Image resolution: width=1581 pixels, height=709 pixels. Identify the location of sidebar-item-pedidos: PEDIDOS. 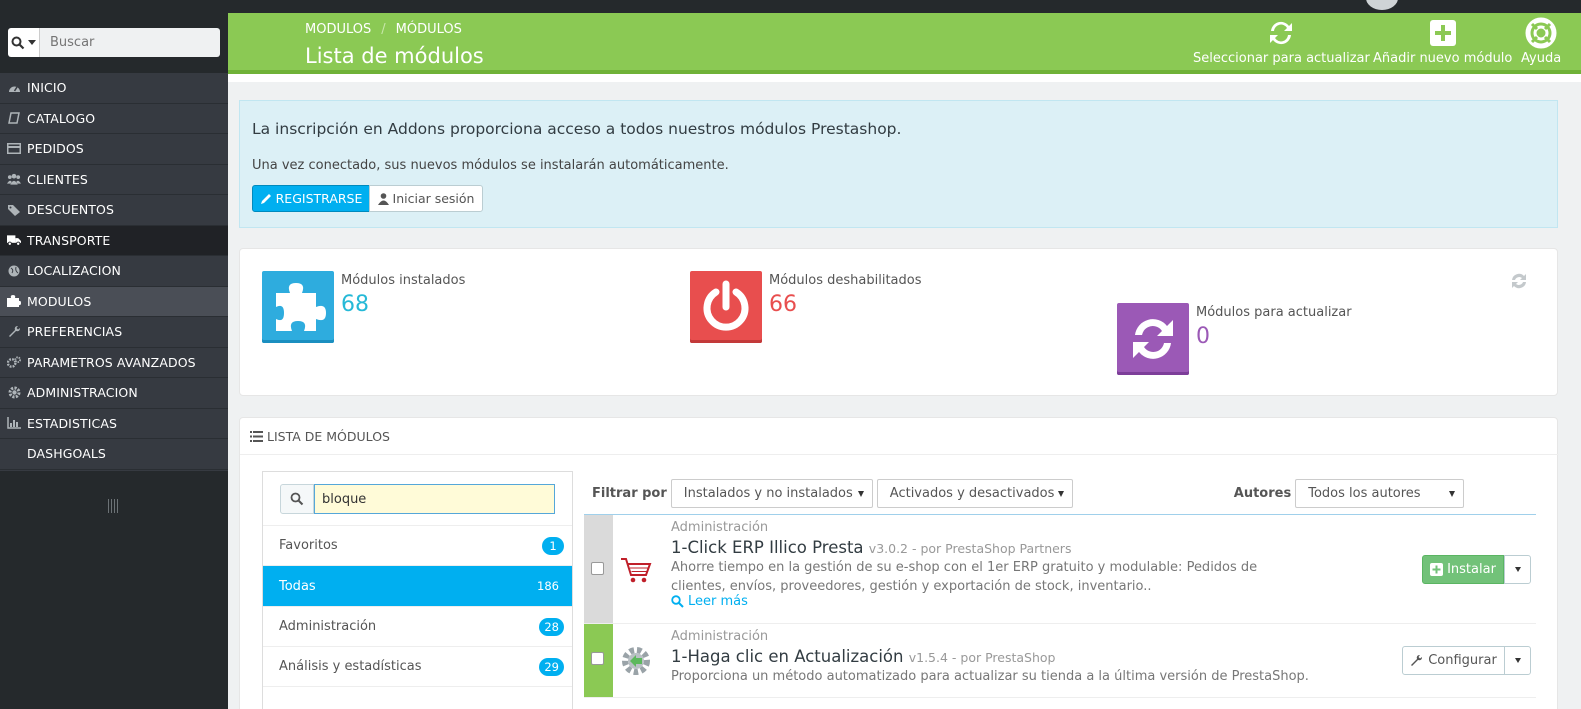
(114, 149).